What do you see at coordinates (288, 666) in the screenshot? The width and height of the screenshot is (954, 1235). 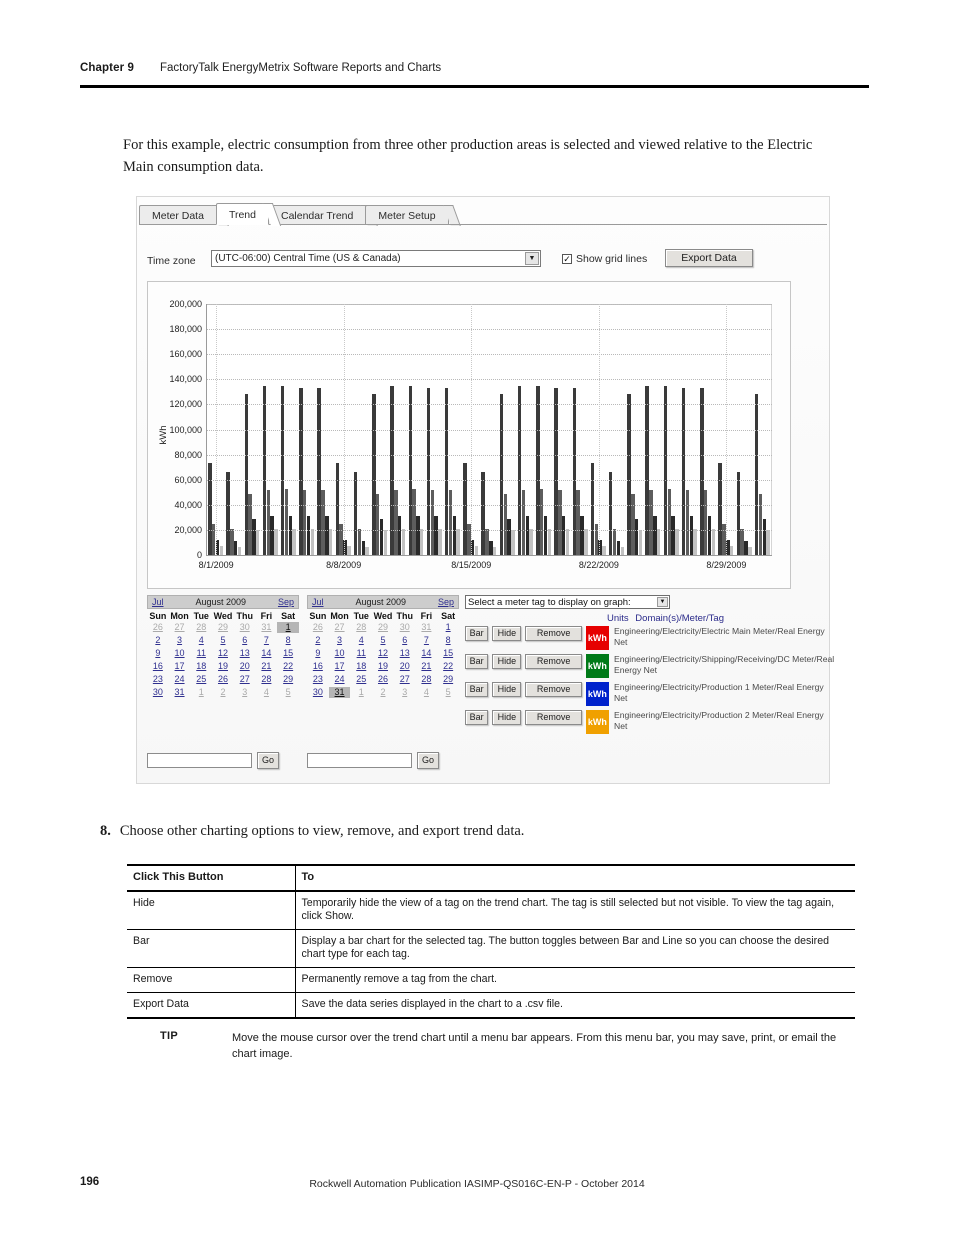 I see `calendar-day: 22` at bounding box center [288, 666].